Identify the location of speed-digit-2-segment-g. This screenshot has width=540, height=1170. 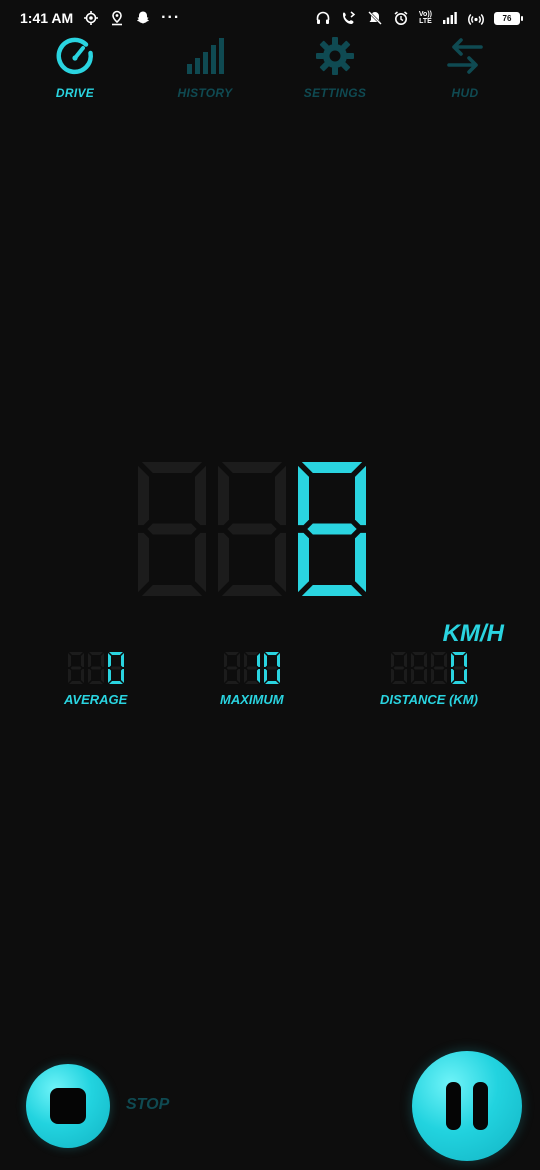
(332, 529).